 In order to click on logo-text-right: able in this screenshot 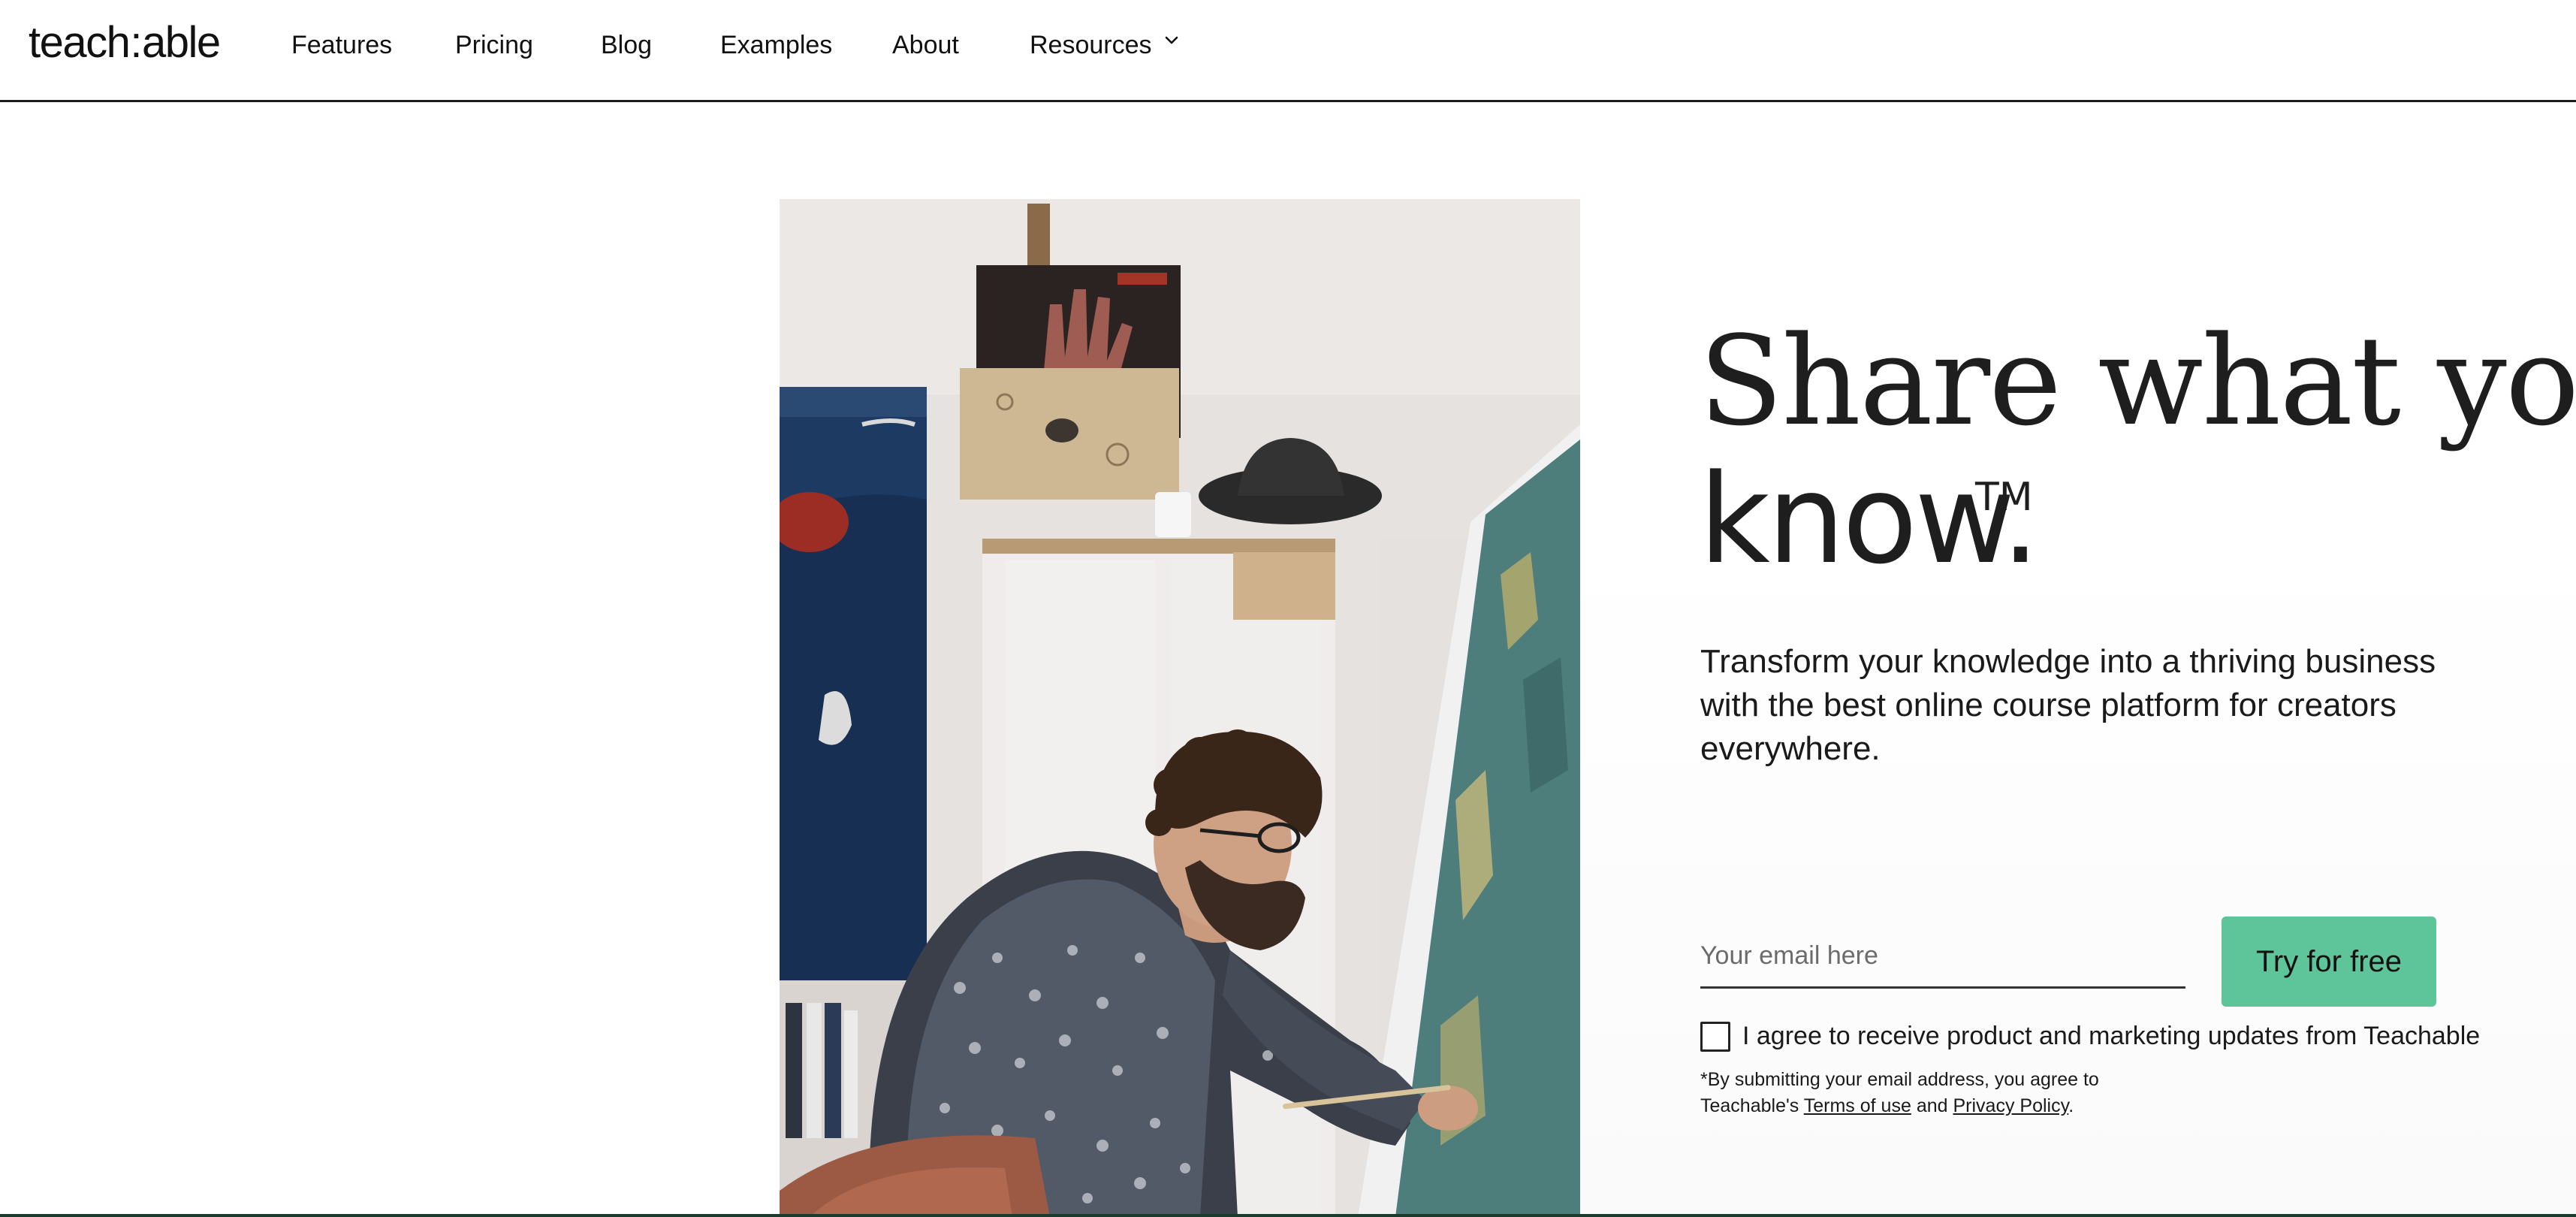, I will do `click(181, 42)`.